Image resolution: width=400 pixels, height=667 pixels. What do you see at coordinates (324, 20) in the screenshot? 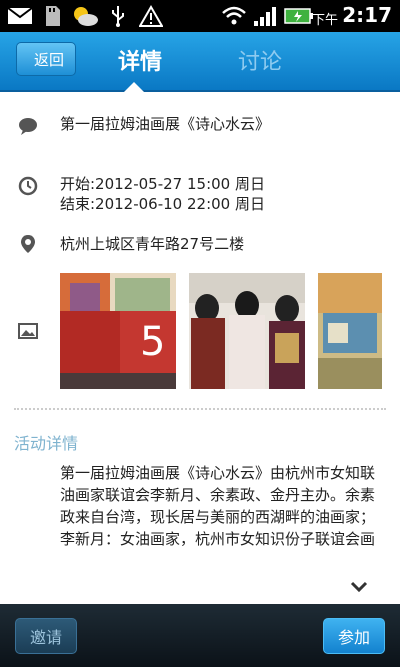
I see `status-ampm: 下午` at bounding box center [324, 20].